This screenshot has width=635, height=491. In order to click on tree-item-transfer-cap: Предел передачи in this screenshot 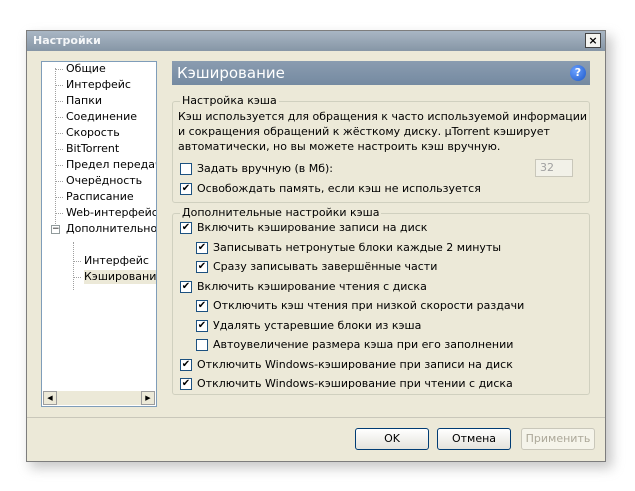, I will do `click(111, 165)`.